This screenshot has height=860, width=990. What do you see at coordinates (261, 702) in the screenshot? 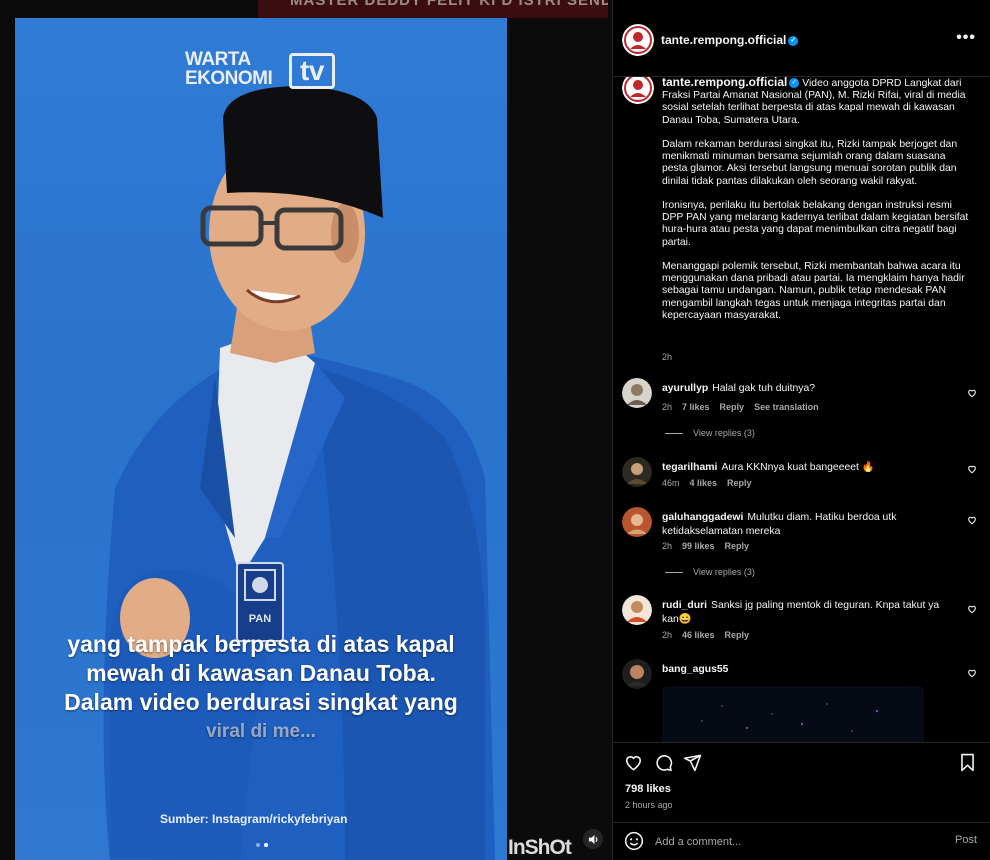
I see `caption-line: Dalam video berdurasi singkat yang` at bounding box center [261, 702].